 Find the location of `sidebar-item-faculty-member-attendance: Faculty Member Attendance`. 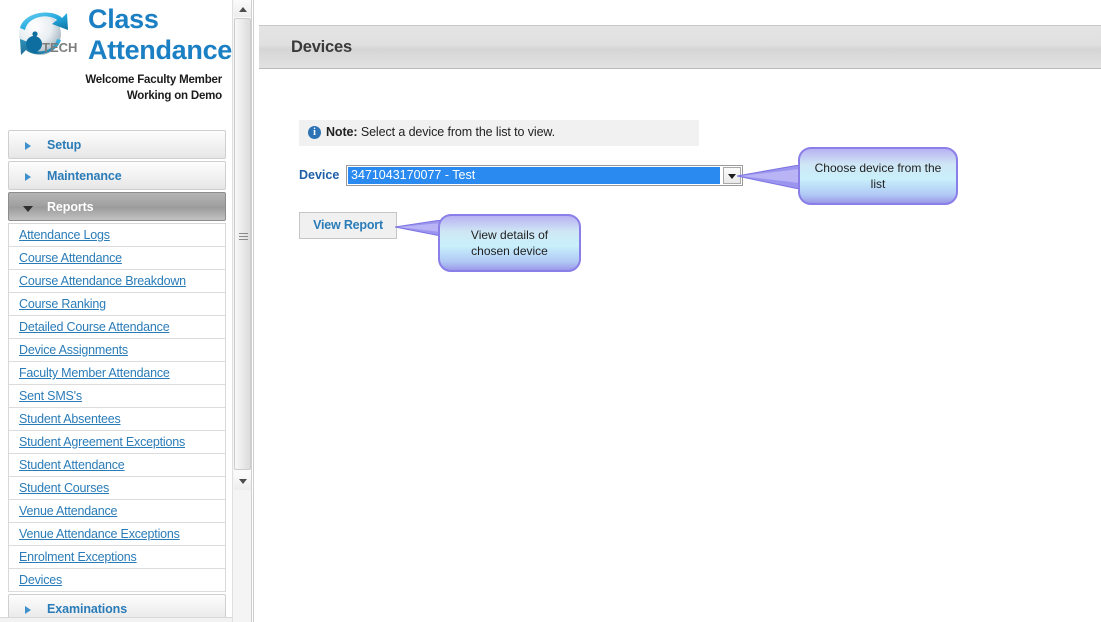

sidebar-item-faculty-member-attendance: Faculty Member Attendance is located at coordinates (117, 373).